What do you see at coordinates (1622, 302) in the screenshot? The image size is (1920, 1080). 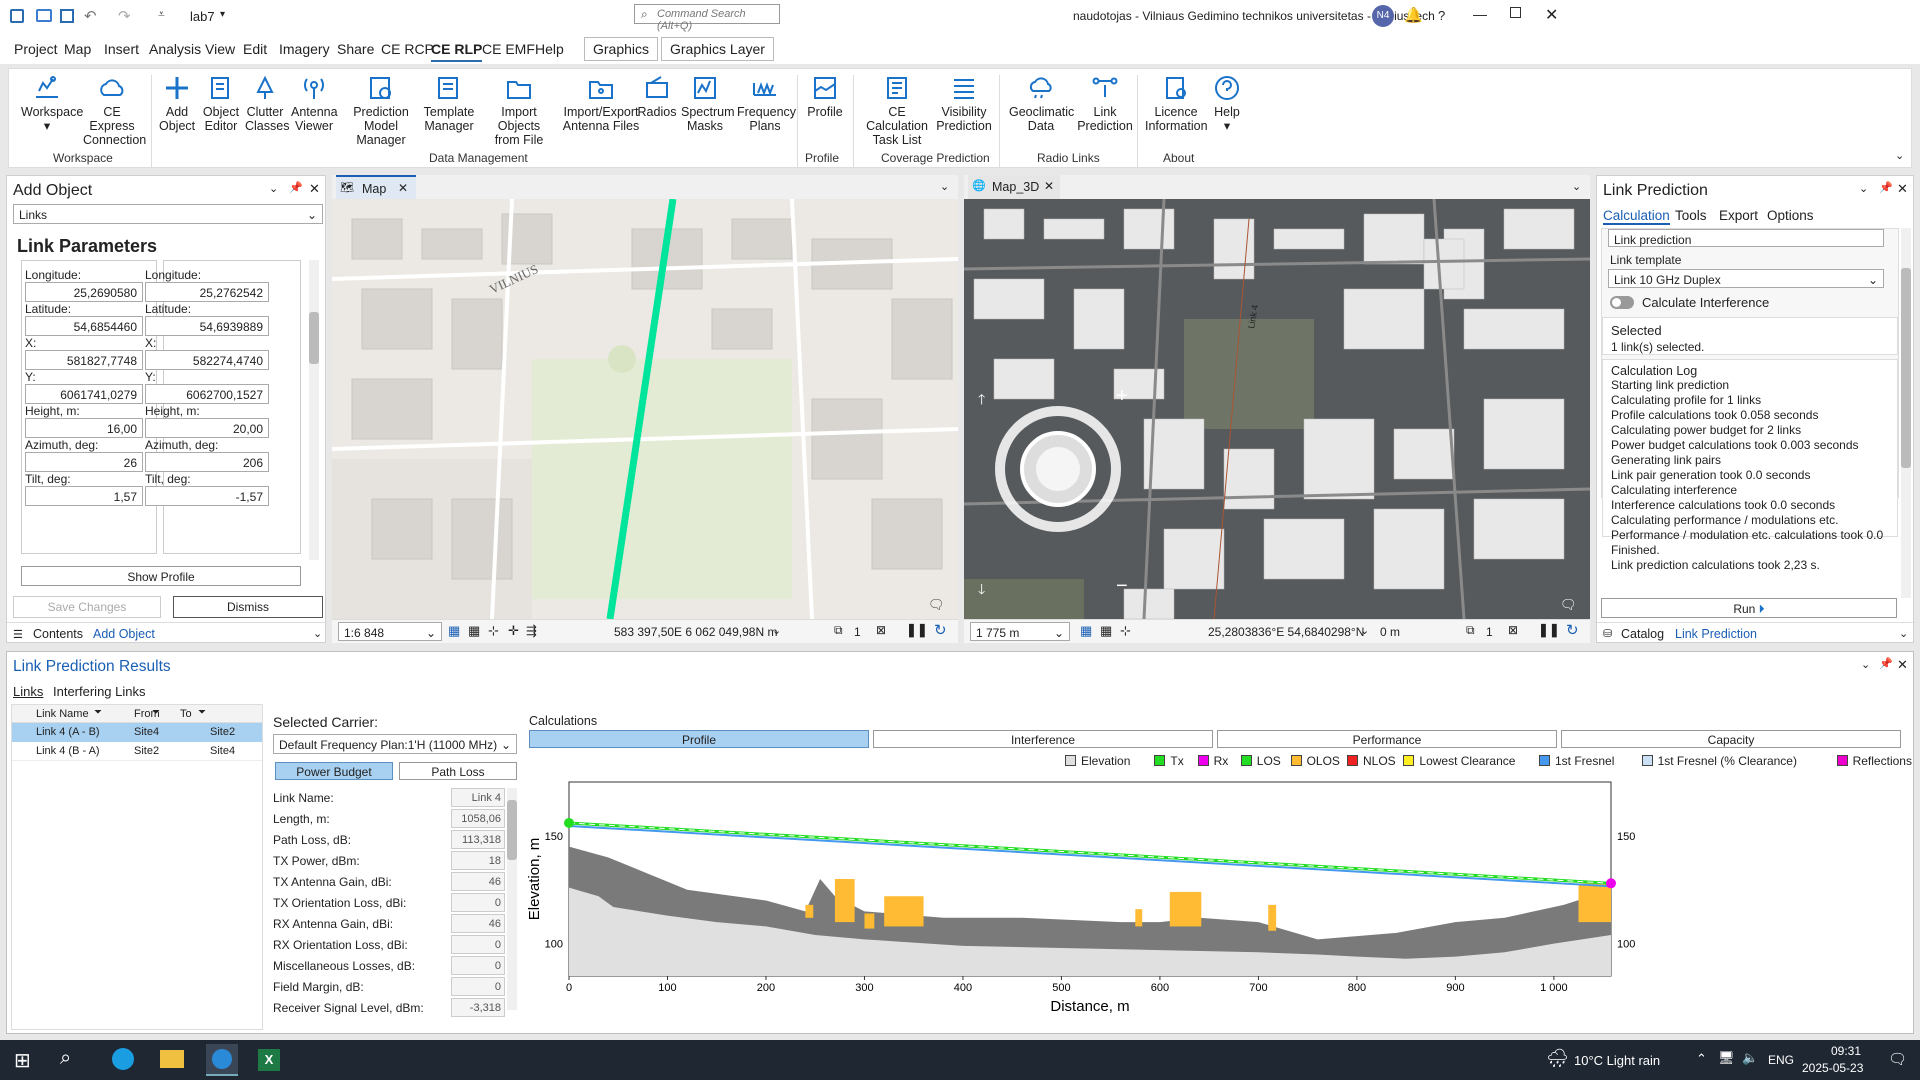 I see `interference-toggle` at bounding box center [1622, 302].